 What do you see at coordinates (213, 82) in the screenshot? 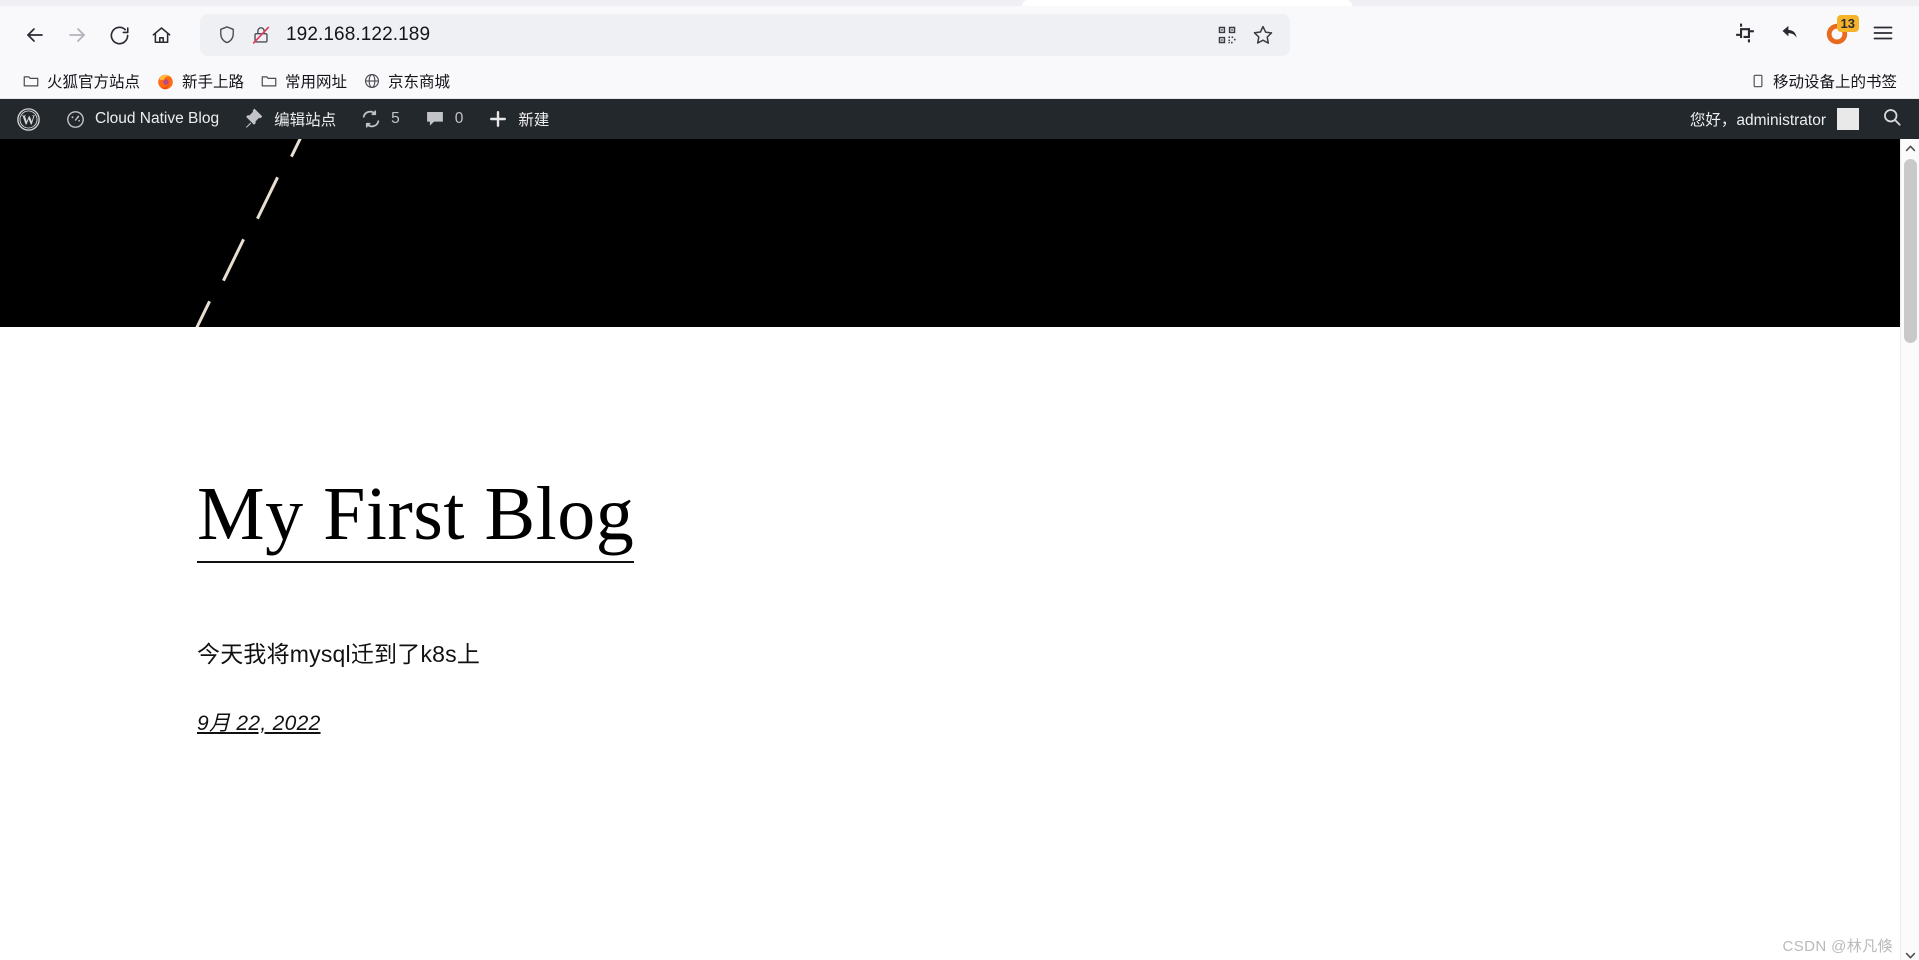
I see `bookmark-label: 新手上路` at bounding box center [213, 82].